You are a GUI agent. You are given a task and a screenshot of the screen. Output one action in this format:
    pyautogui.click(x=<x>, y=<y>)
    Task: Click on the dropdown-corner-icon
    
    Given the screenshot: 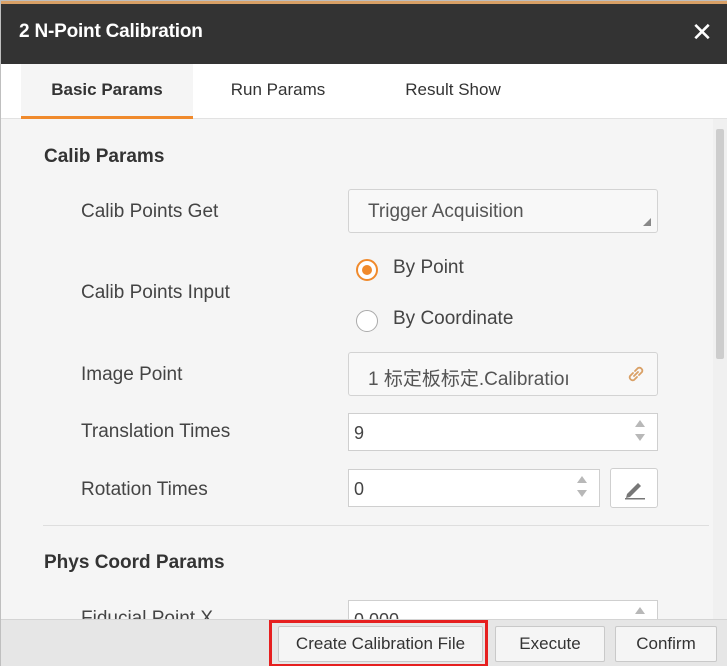 What is the action you would take?
    pyautogui.click(x=647, y=222)
    